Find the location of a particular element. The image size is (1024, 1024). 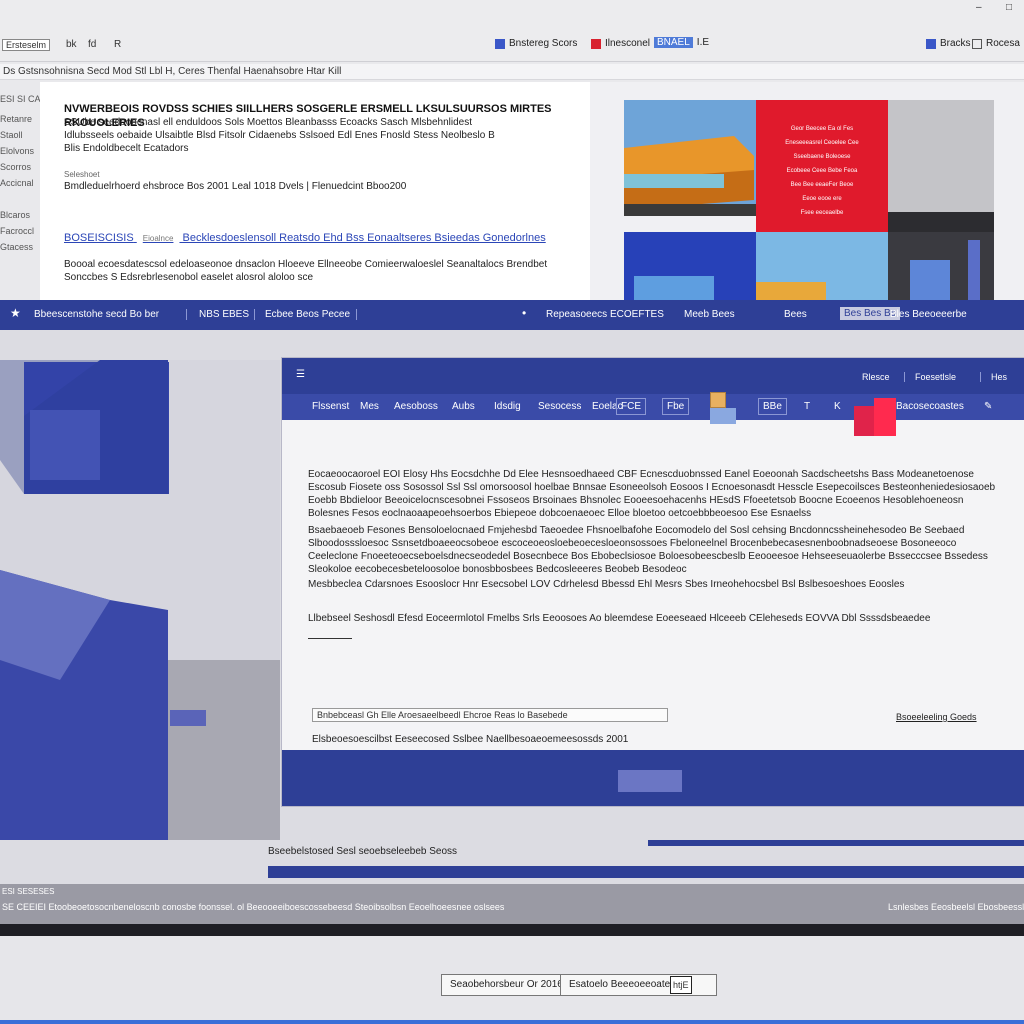

menu-item: Sesocess is located at coordinates (559, 406).